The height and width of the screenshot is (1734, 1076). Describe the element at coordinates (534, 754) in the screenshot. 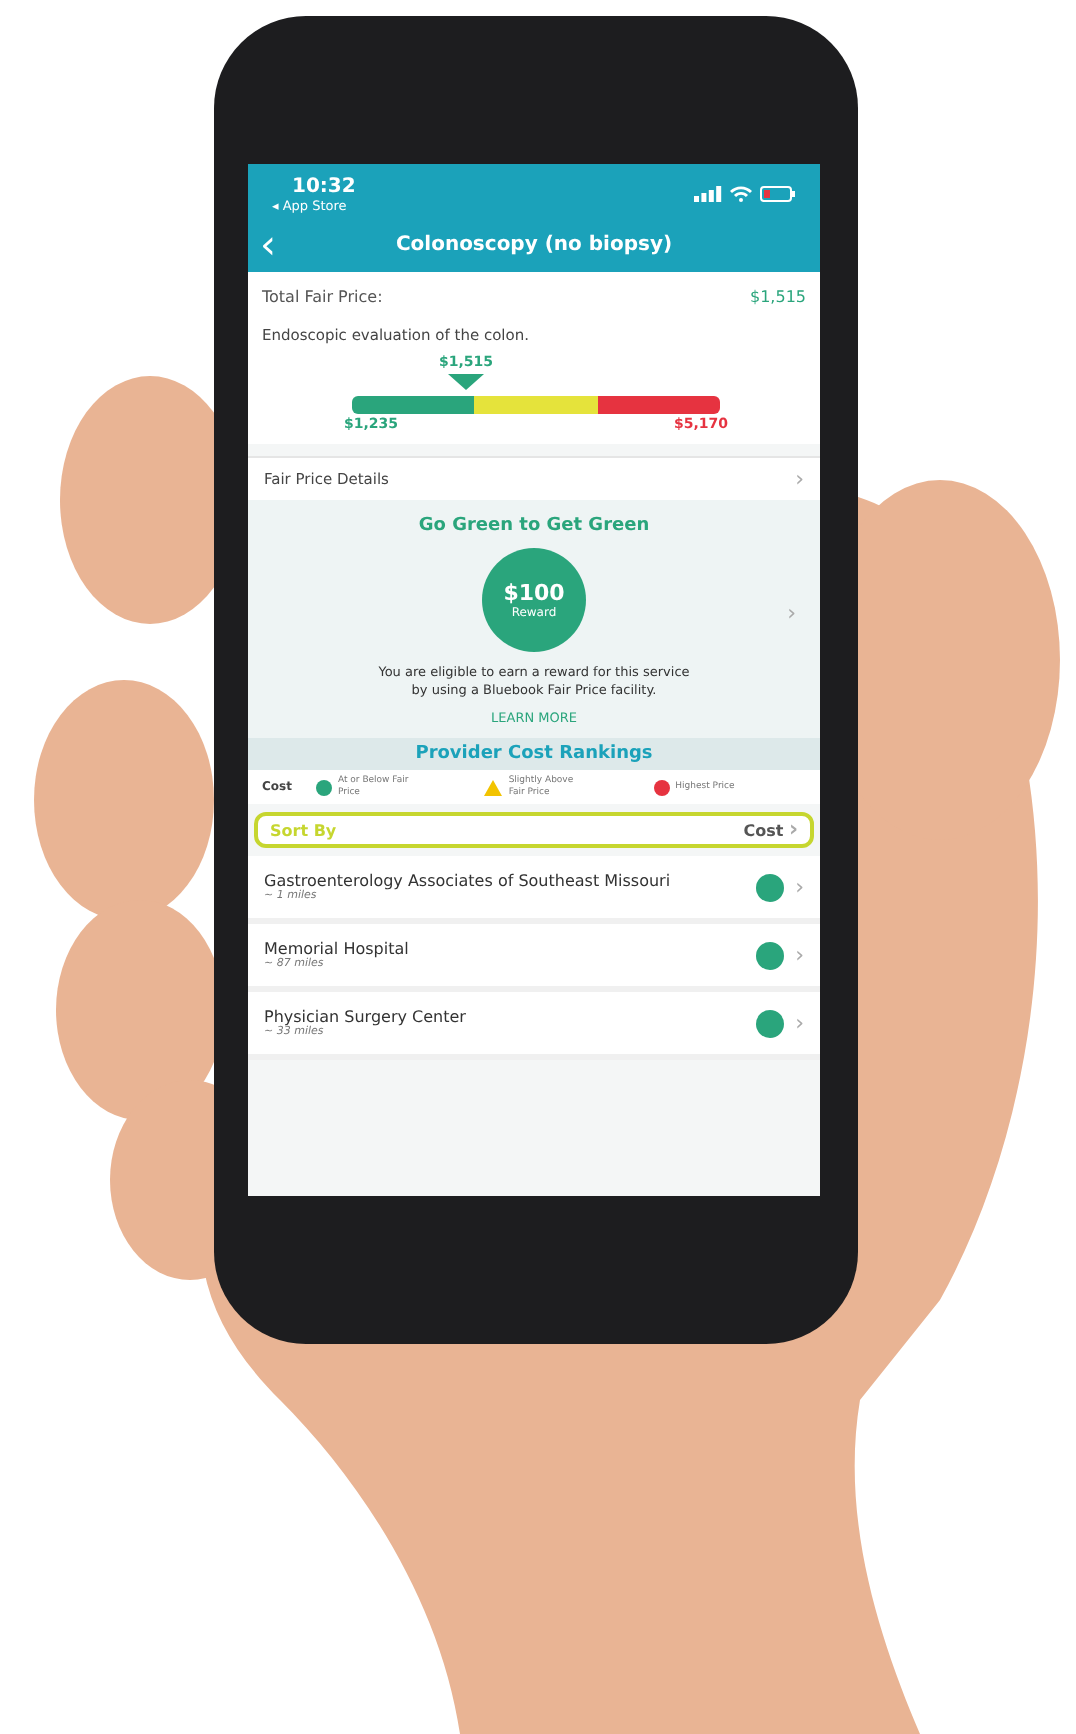

I see `rankings-title: Provider Cost Rankings` at that location.